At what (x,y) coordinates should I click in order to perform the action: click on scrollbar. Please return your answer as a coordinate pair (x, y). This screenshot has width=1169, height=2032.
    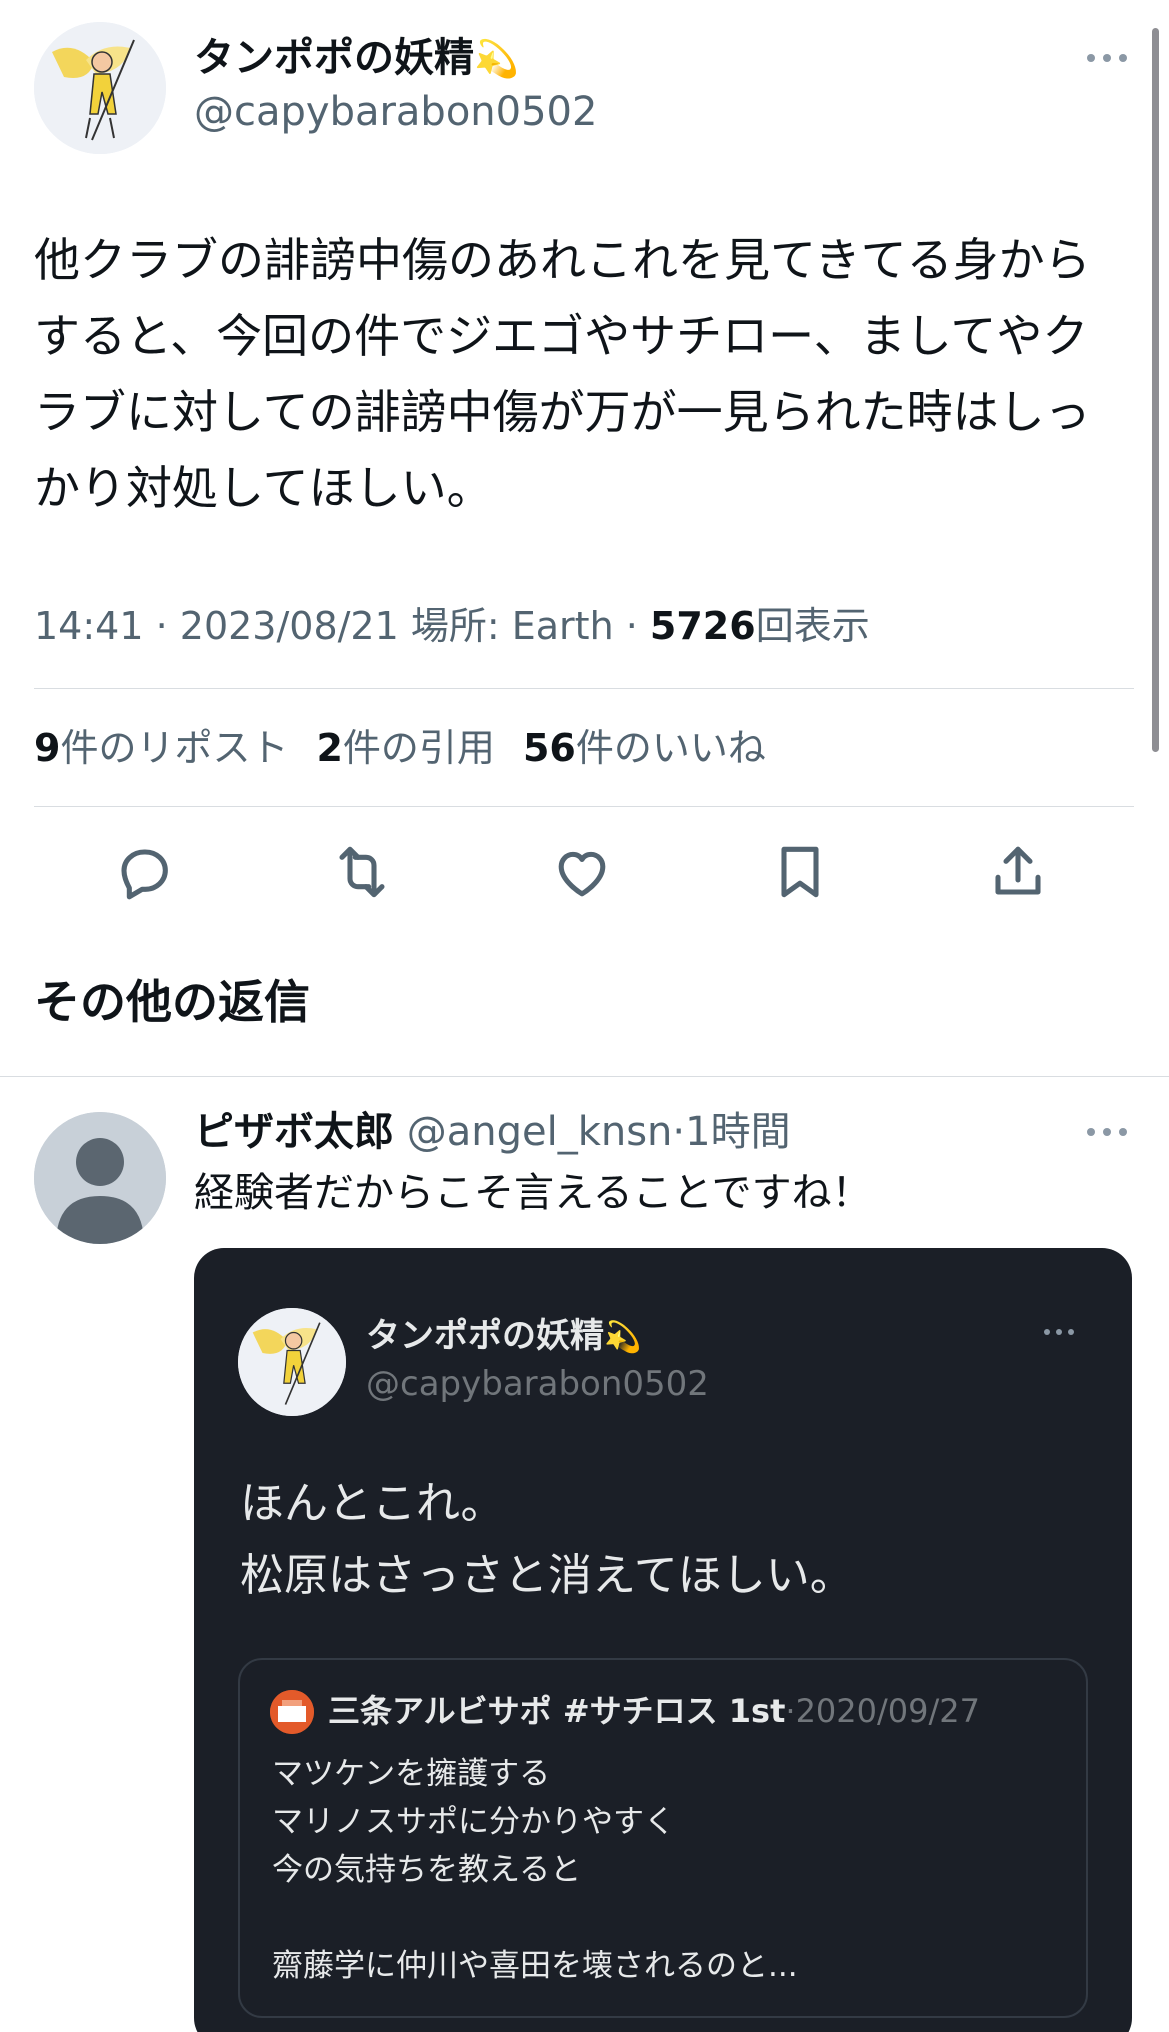
    Looking at the image, I should click on (1155, 390).